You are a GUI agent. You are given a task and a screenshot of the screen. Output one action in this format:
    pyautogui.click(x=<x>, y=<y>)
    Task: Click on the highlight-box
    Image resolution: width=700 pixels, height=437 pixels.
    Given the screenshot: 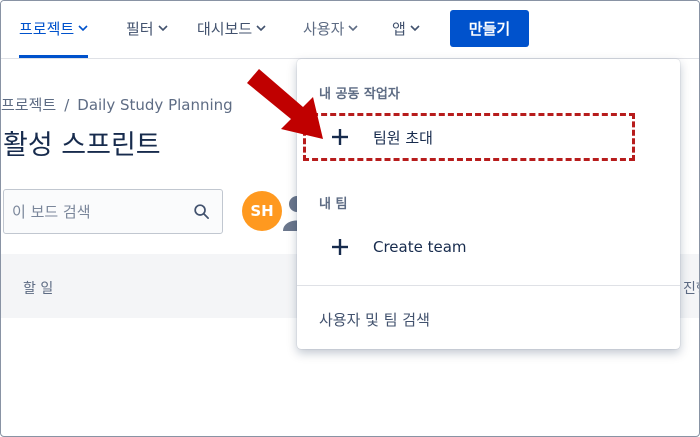 What is the action you would take?
    pyautogui.click(x=469, y=137)
    